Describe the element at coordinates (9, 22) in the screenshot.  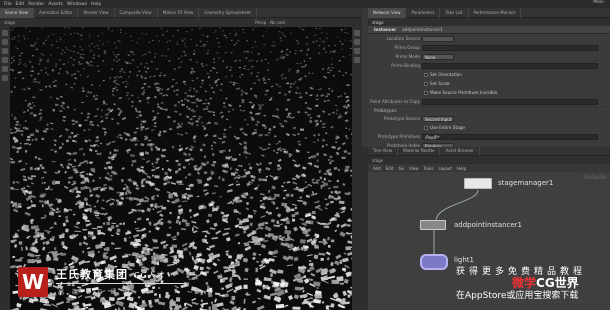
I see `viewport-path: stage` at that location.